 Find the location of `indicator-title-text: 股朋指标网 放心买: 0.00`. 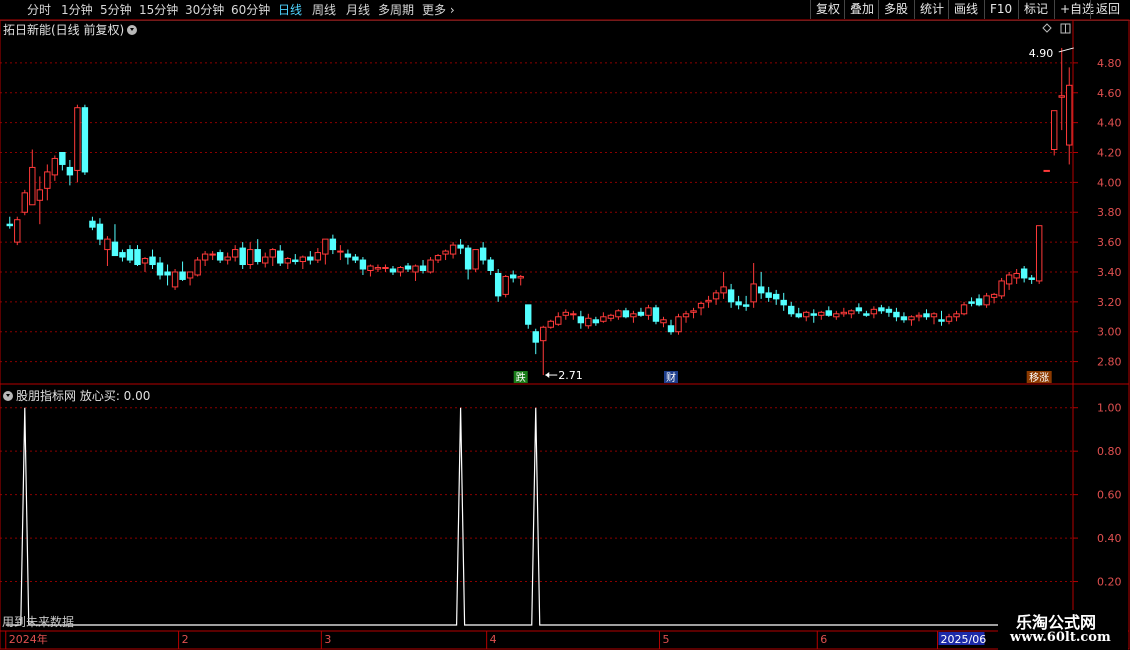

indicator-title-text: 股朋指标网 放心买: 0.00 is located at coordinates (83, 396).